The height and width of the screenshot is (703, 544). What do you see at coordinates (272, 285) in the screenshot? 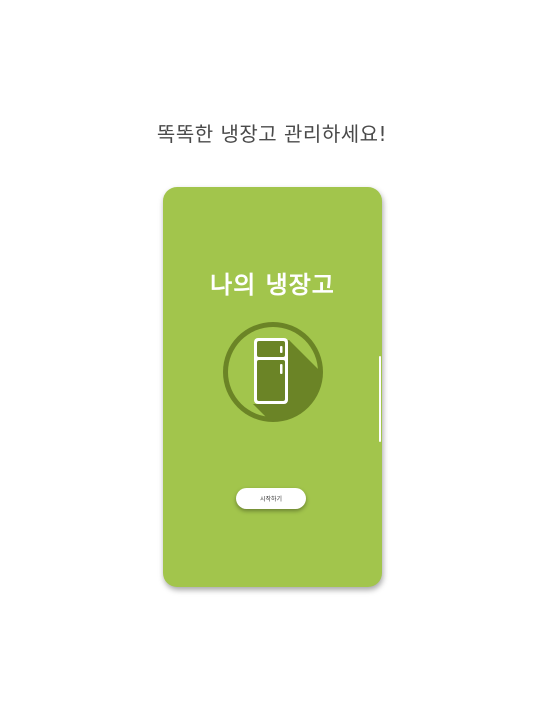
I see `app-title: 나의 냉장고` at bounding box center [272, 285].